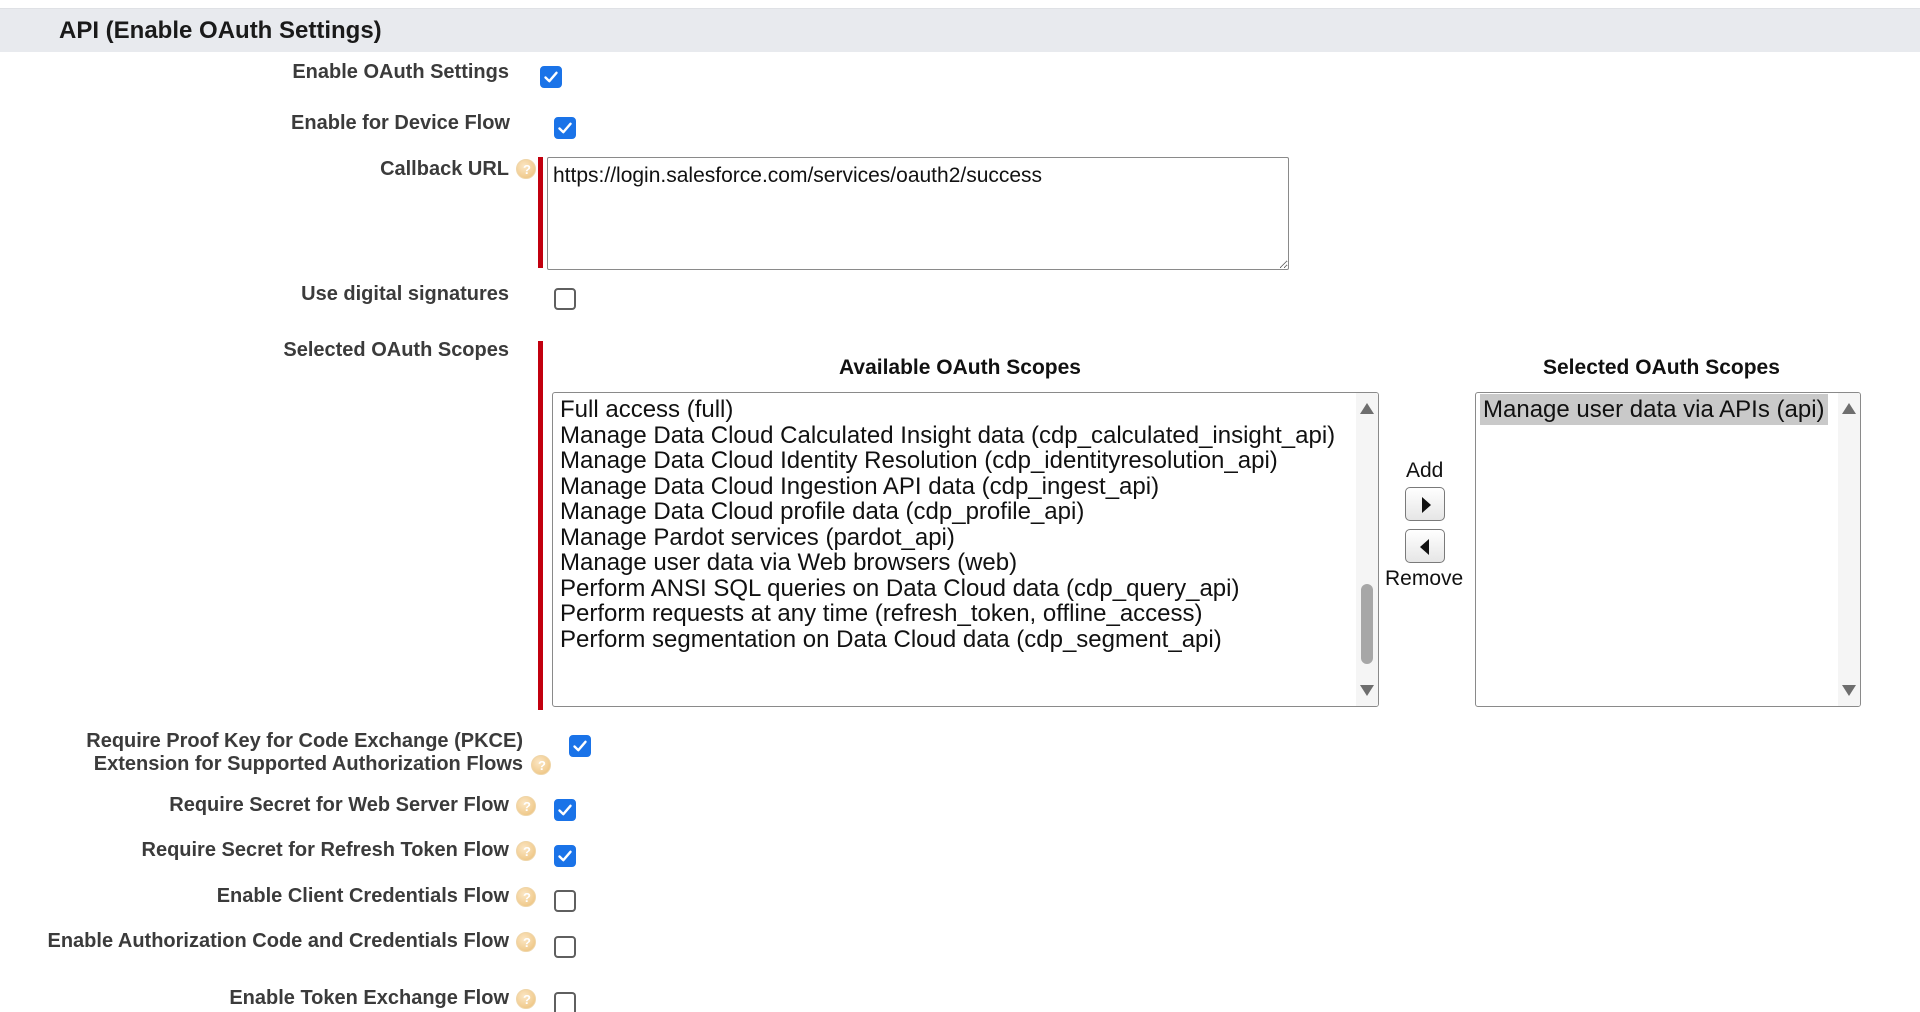  Describe the element at coordinates (1668, 549) in the screenshot. I see `selected-scopes-listbox: Manage user data via APIs (api)` at that location.